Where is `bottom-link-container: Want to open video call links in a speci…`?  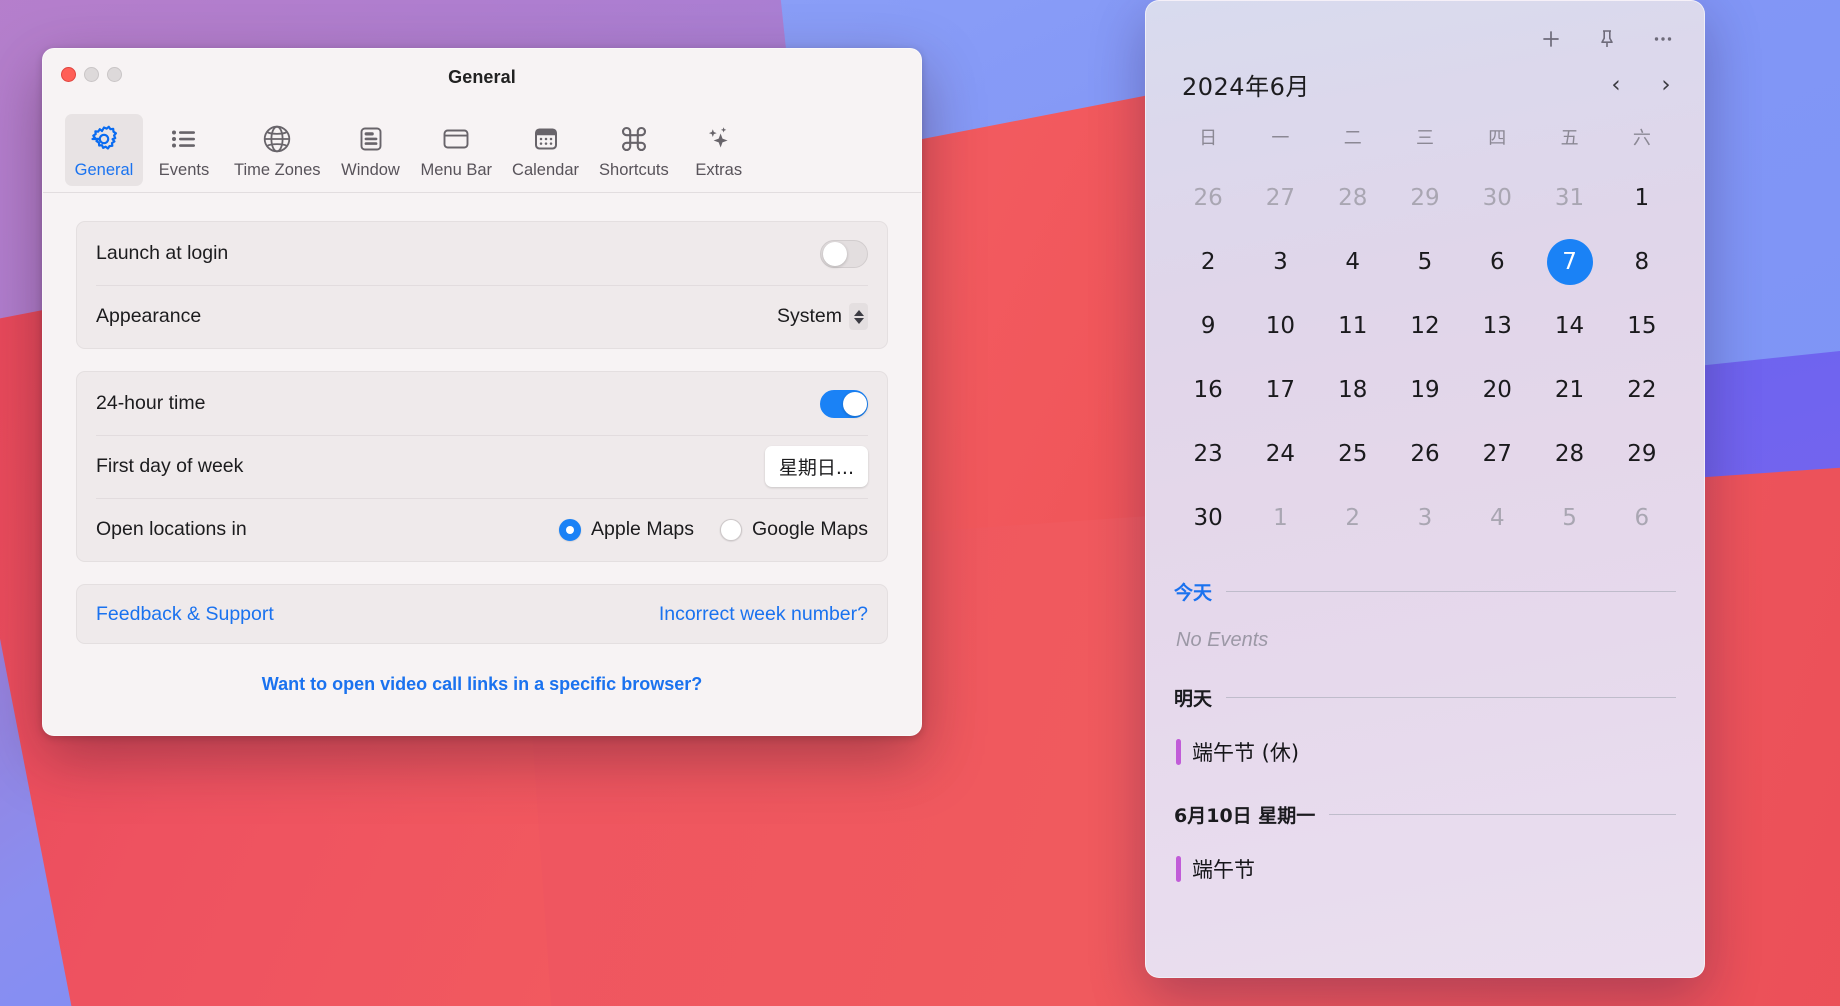
bottom-link-container: Want to open video call links in a speci… is located at coordinates (482, 684).